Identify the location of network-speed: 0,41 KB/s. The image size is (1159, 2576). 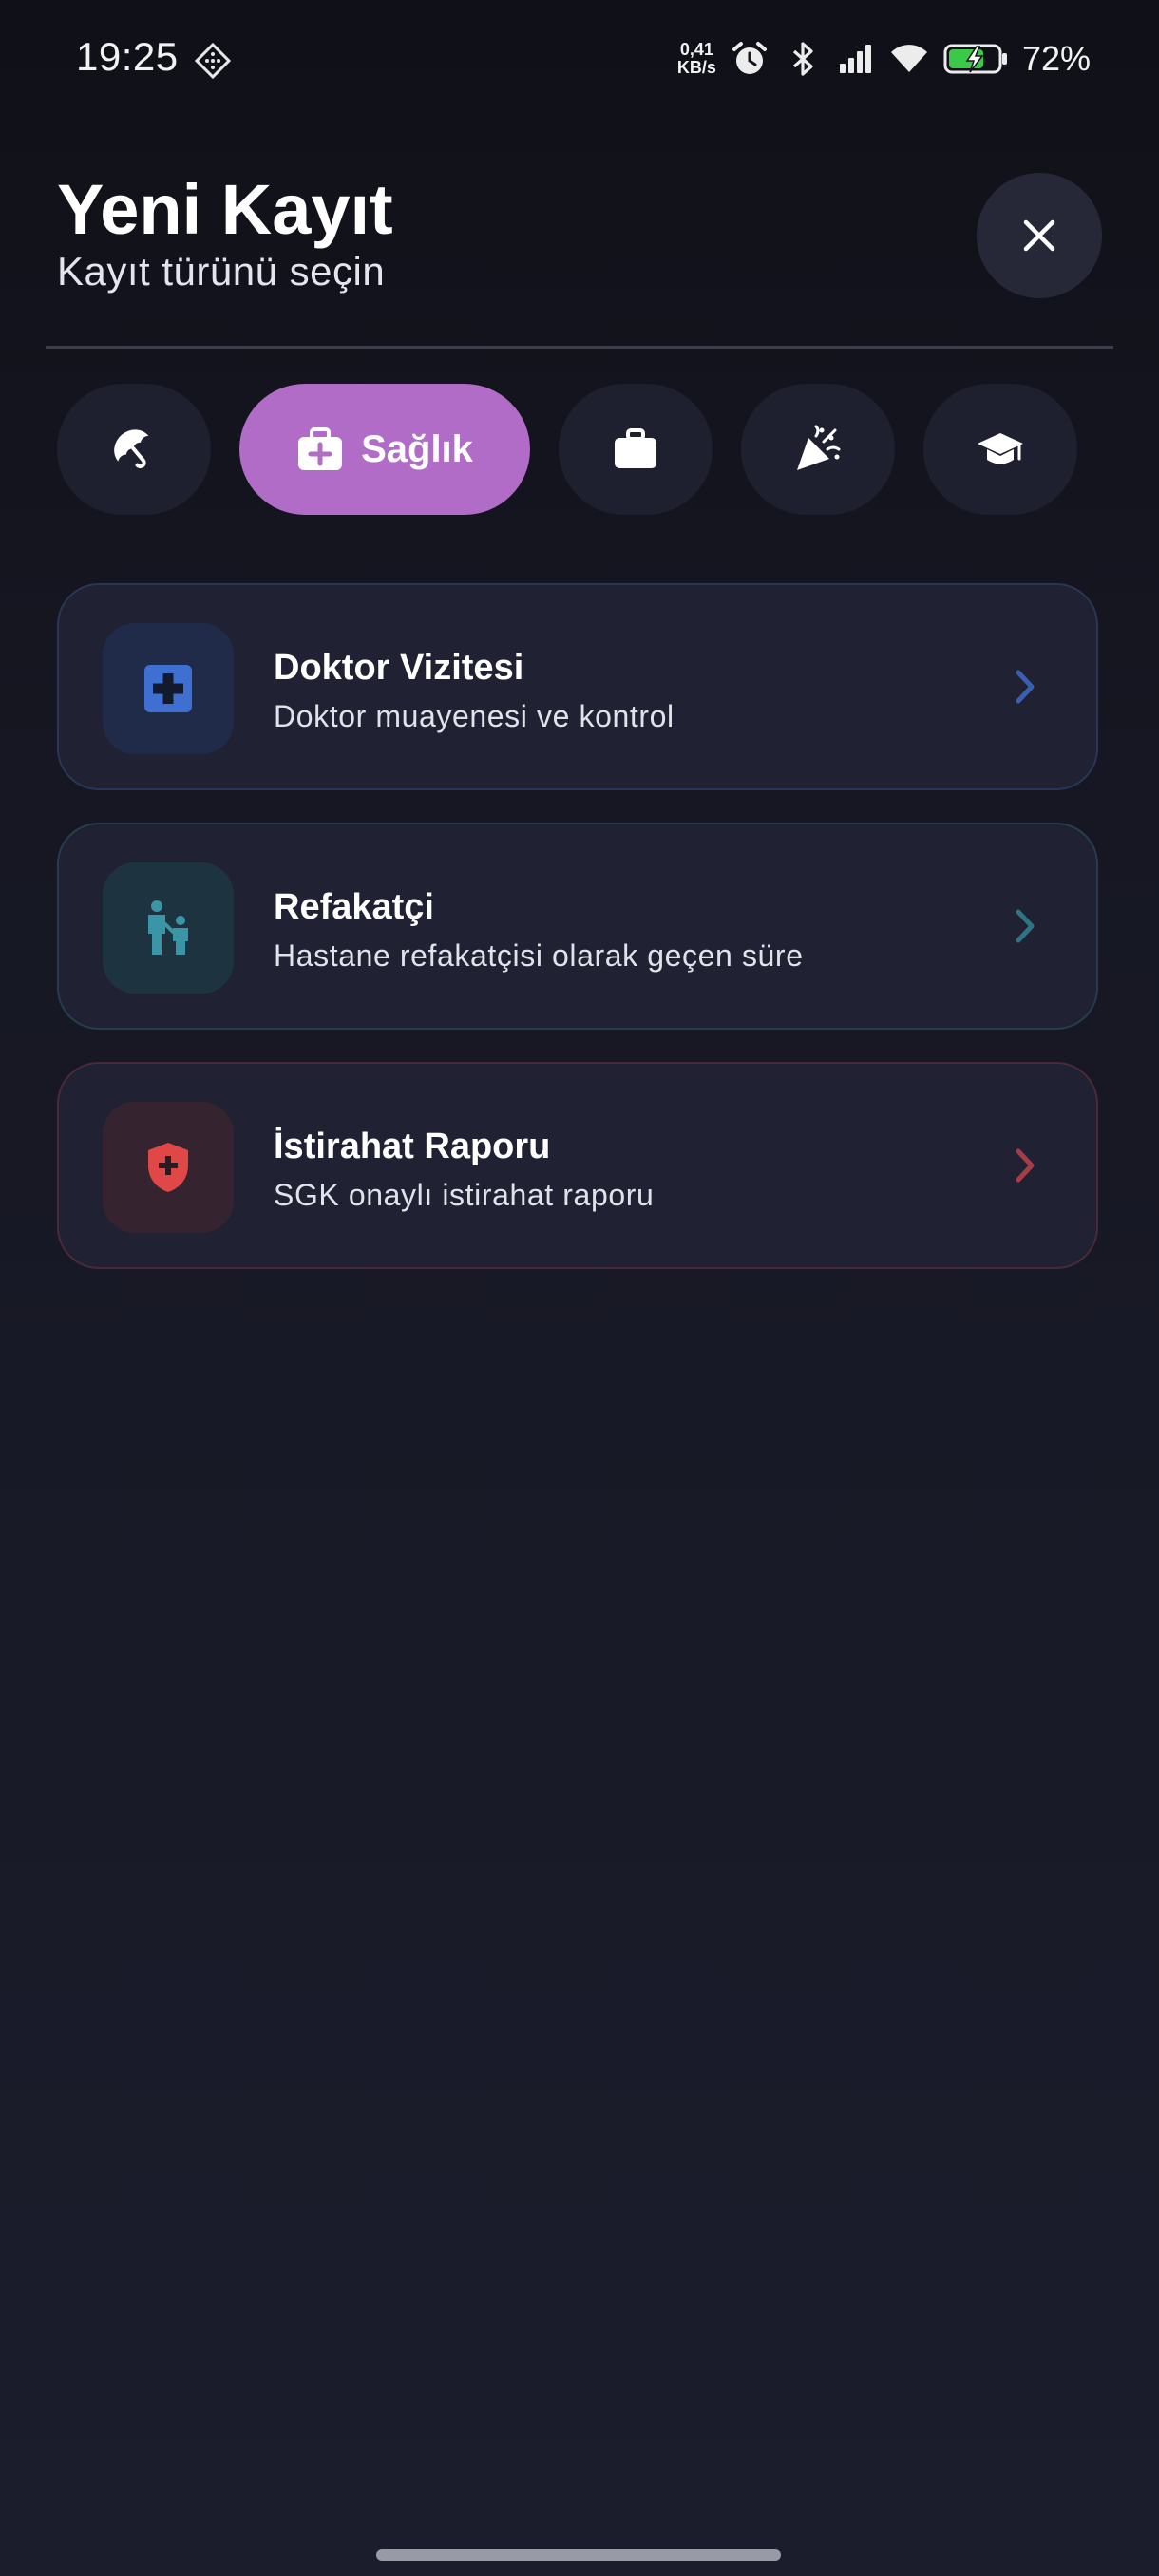
(696, 59).